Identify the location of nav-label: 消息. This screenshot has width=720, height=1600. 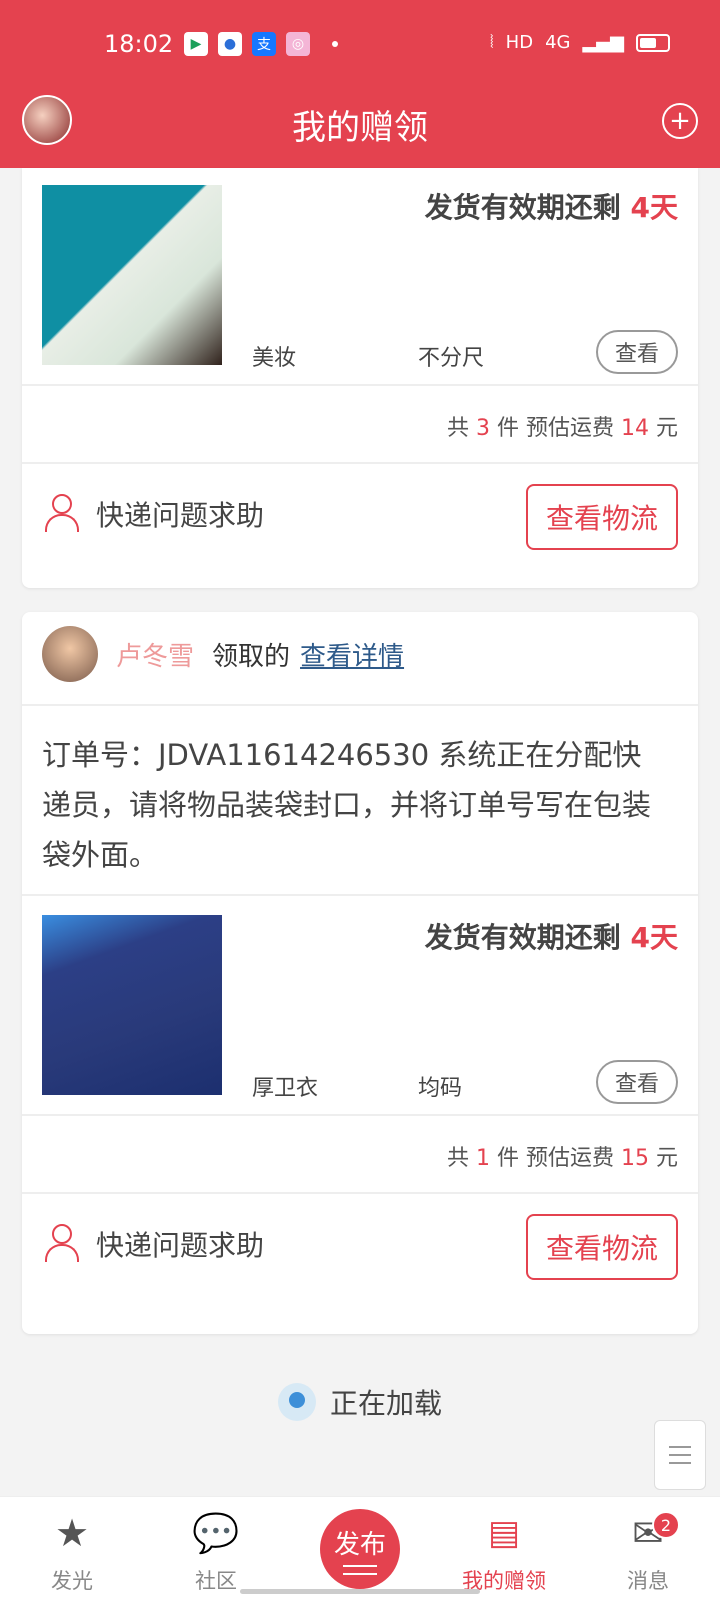
(648, 1581).